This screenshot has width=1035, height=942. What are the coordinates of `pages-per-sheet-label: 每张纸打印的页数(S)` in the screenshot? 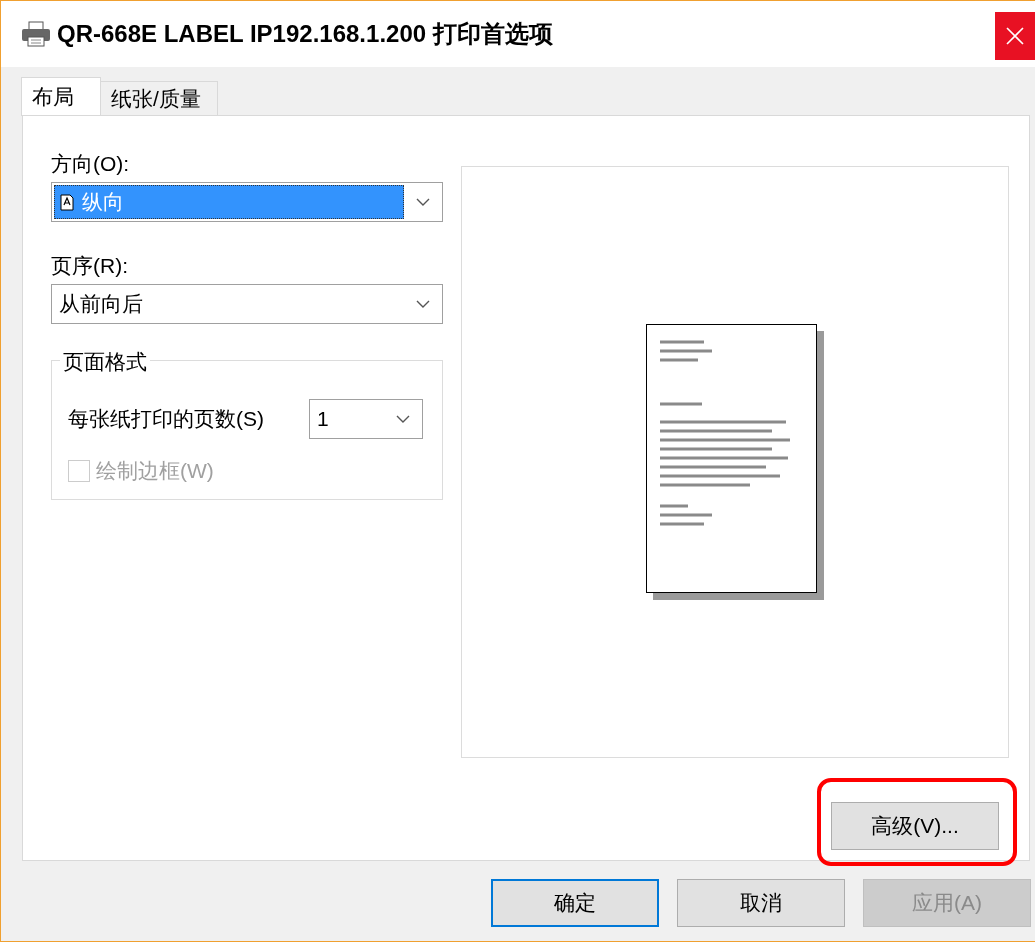 It's located at (166, 419).